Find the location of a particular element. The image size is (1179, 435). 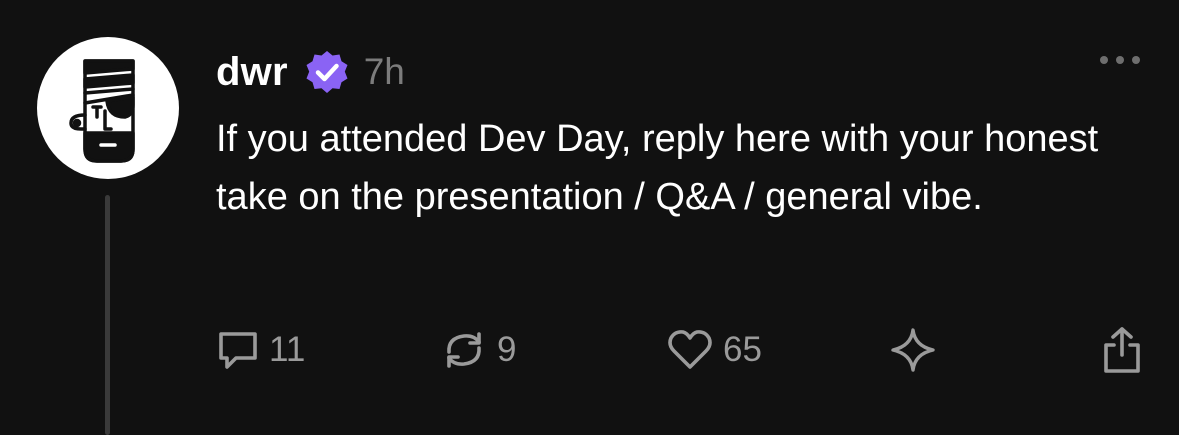

reply-count: 11 is located at coordinates (287, 349).